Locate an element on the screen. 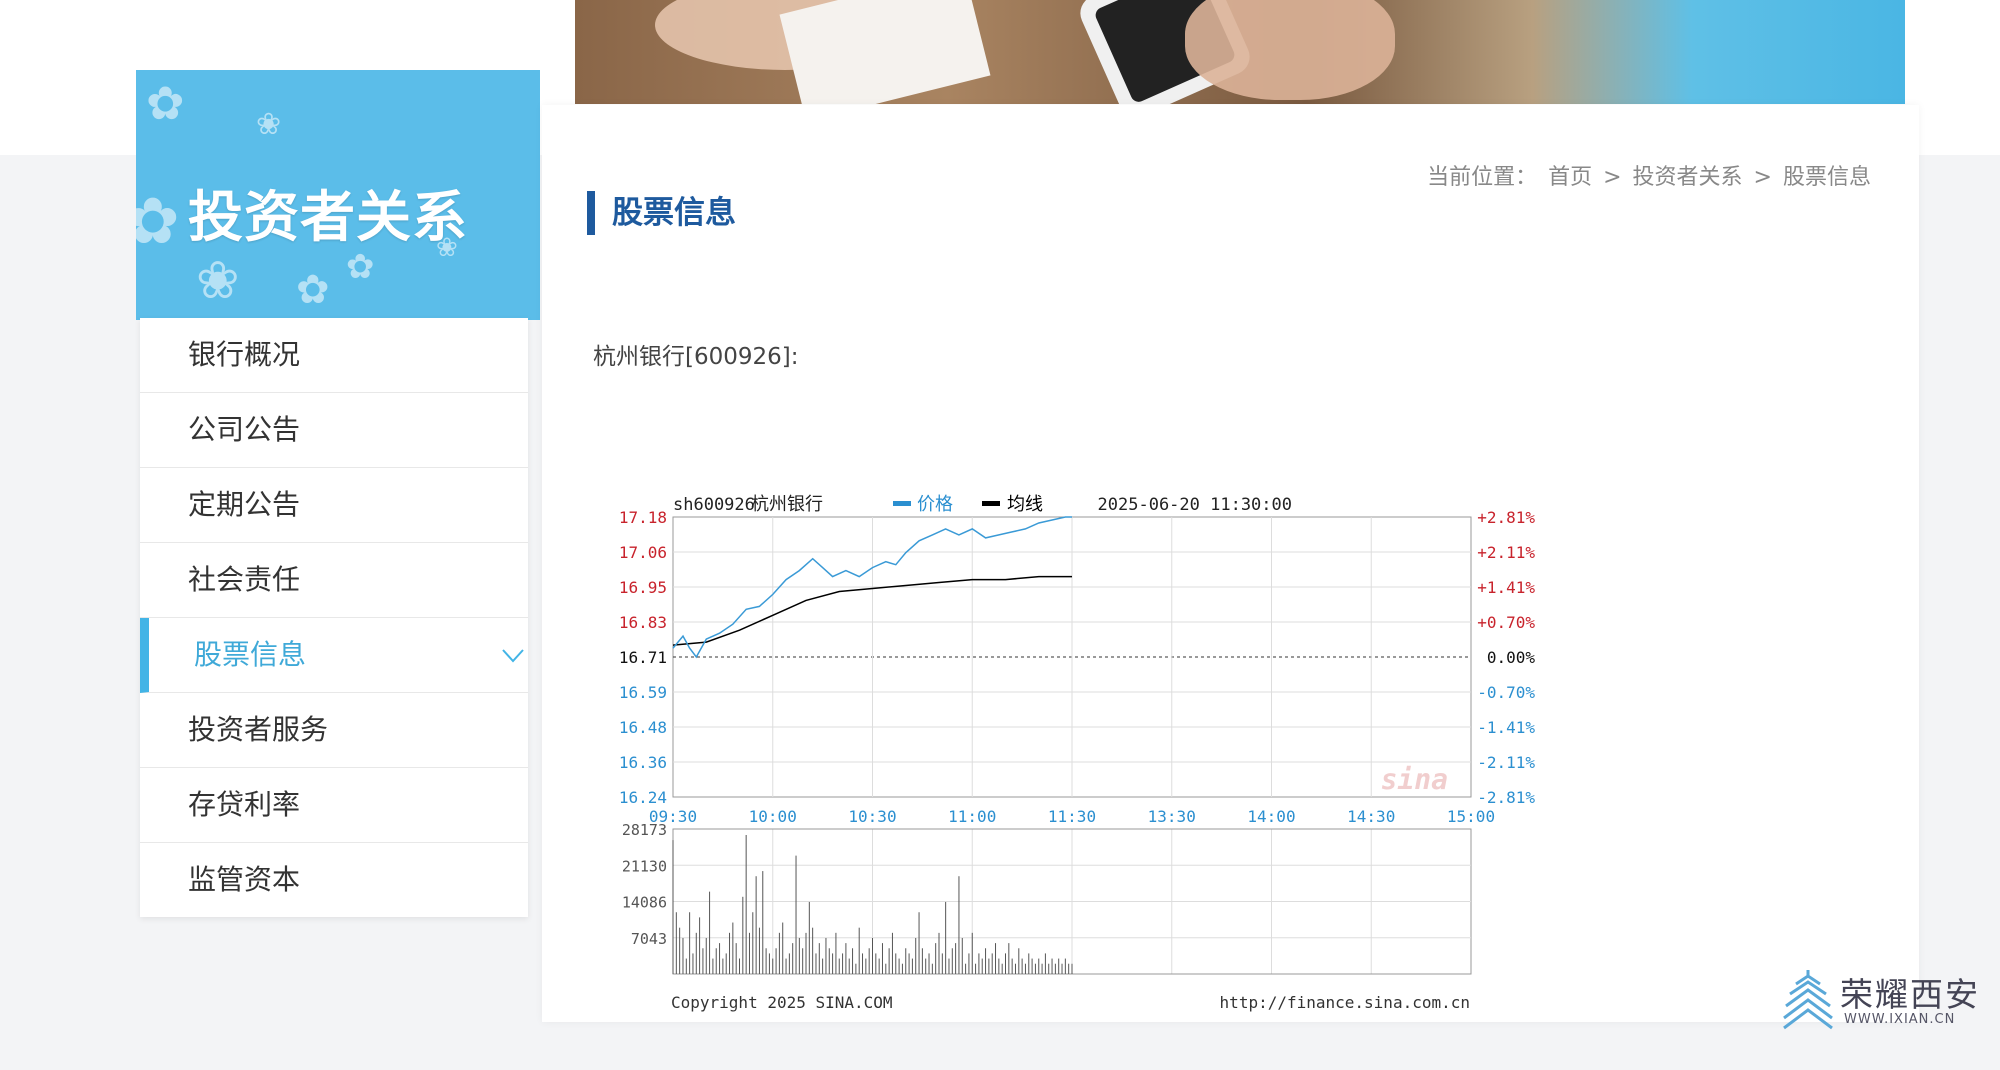  stock-label: 杭州银行[600926]: is located at coordinates (696, 357).